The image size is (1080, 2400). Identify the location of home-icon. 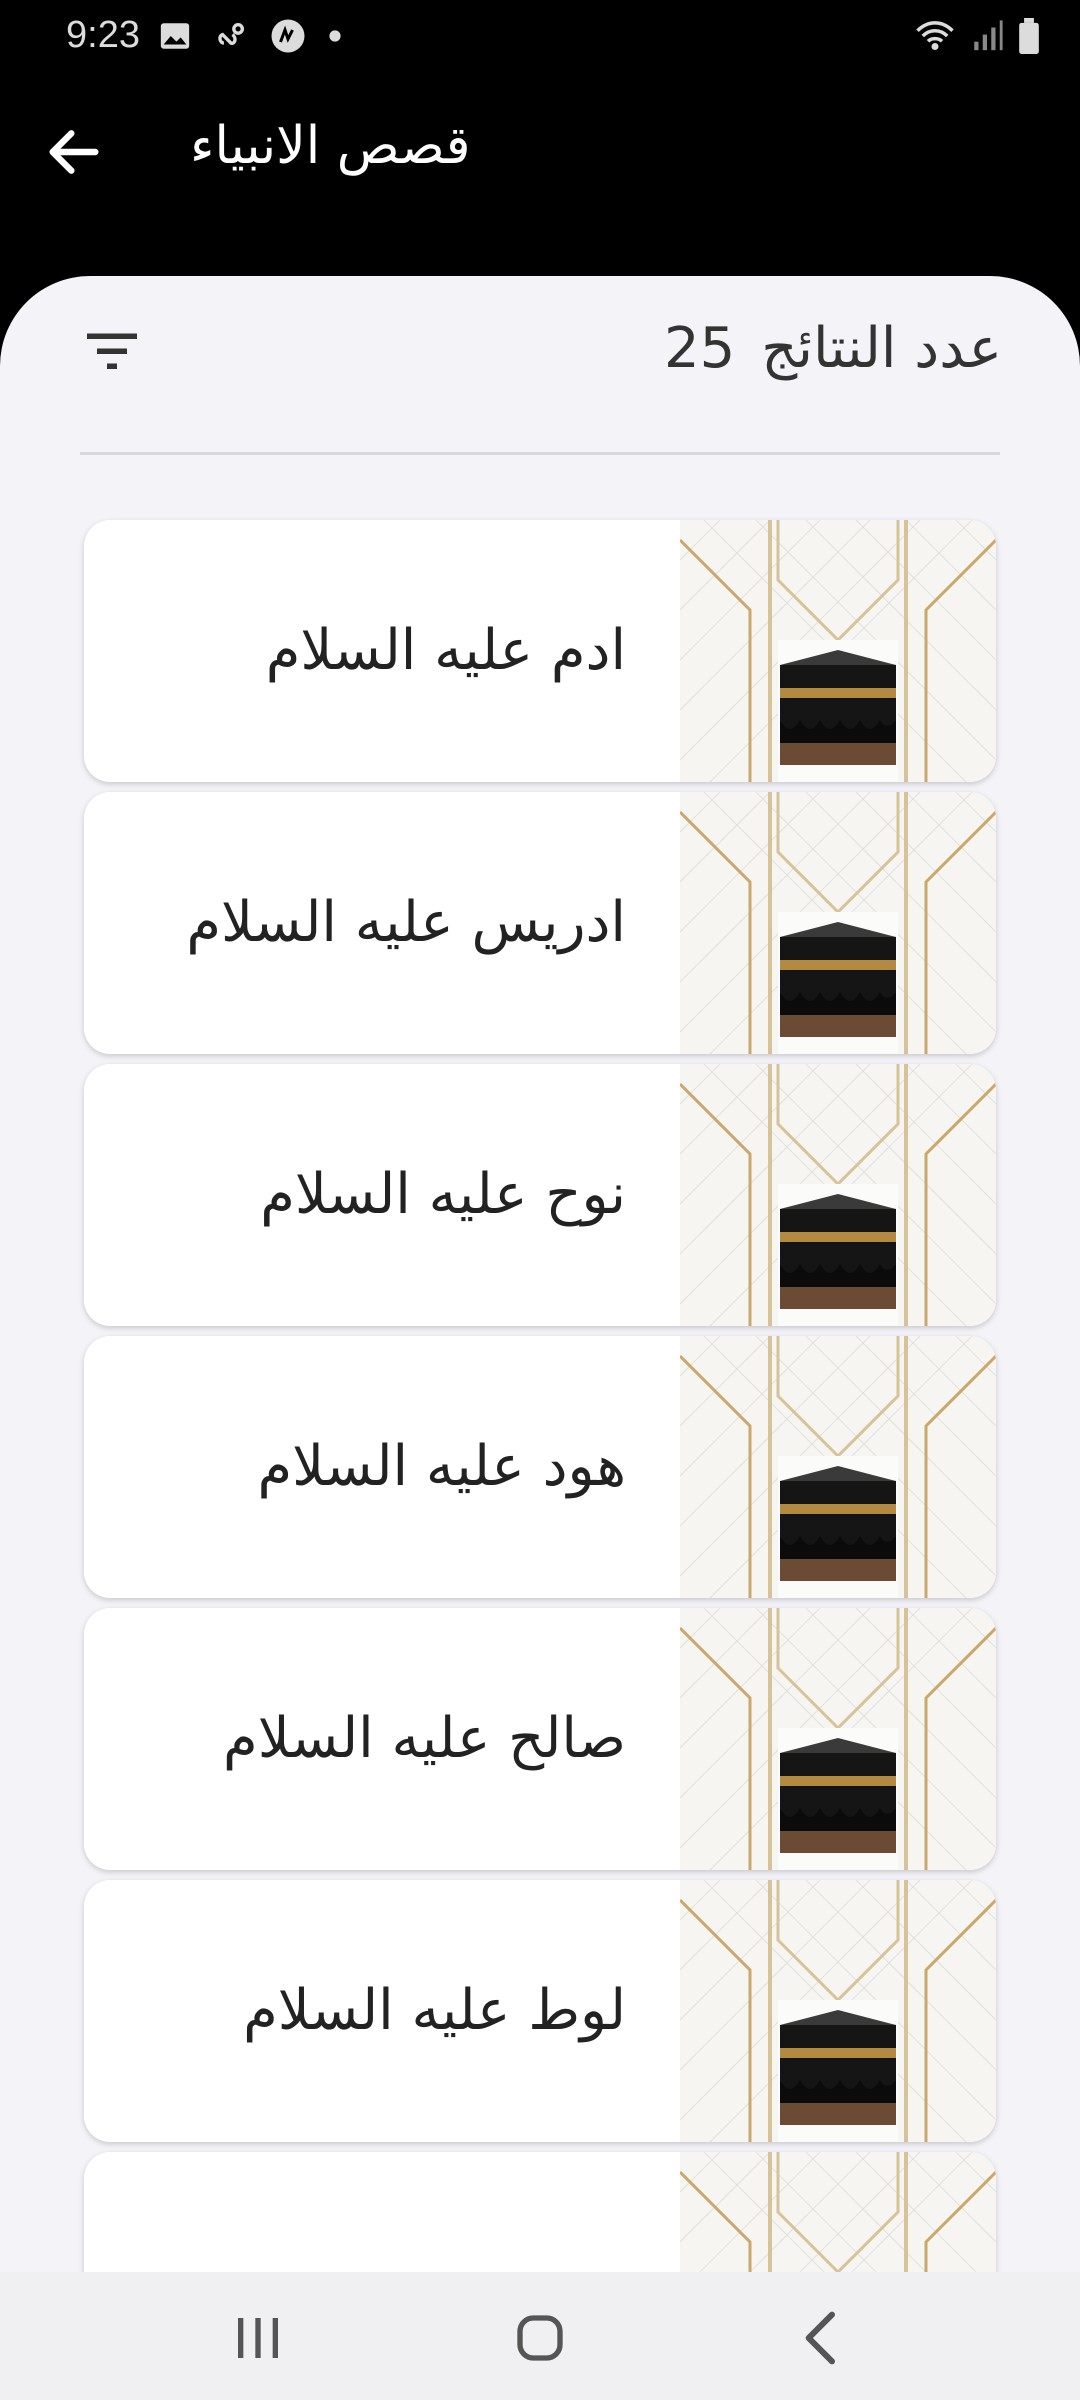
(540, 2338).